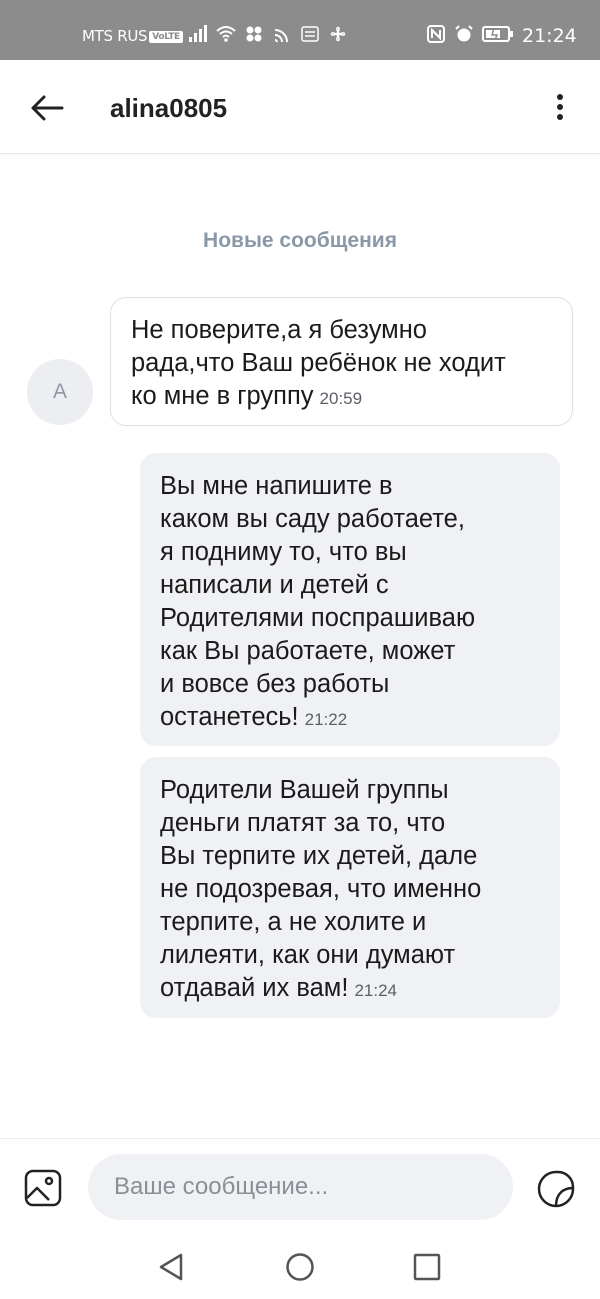  What do you see at coordinates (312, 519) in the screenshot?
I see `message-line: каком вы саду работаете,` at bounding box center [312, 519].